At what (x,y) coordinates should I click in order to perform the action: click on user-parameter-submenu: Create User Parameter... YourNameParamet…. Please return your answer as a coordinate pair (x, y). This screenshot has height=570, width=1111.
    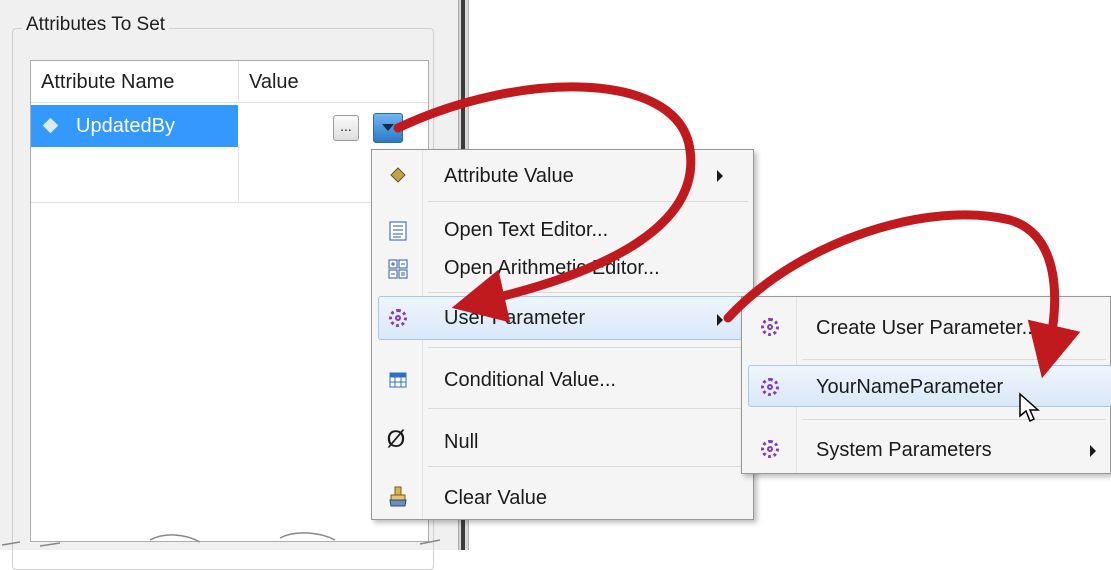
    Looking at the image, I should click on (926, 385).